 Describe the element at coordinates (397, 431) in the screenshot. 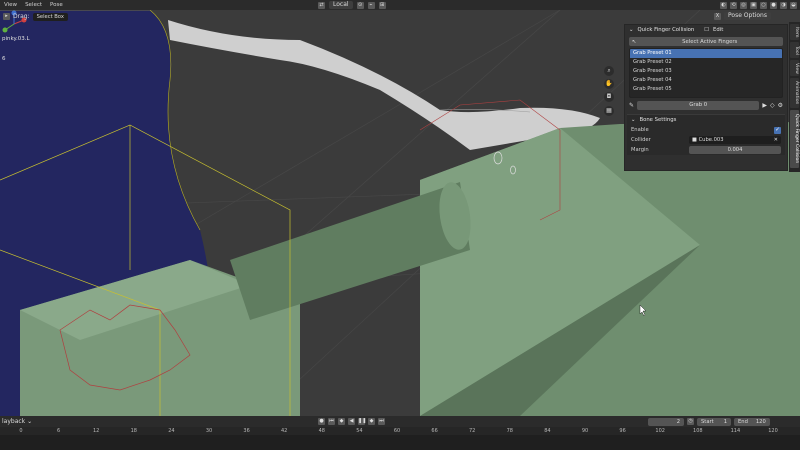

I see `ruler-tick-label: 60` at that location.